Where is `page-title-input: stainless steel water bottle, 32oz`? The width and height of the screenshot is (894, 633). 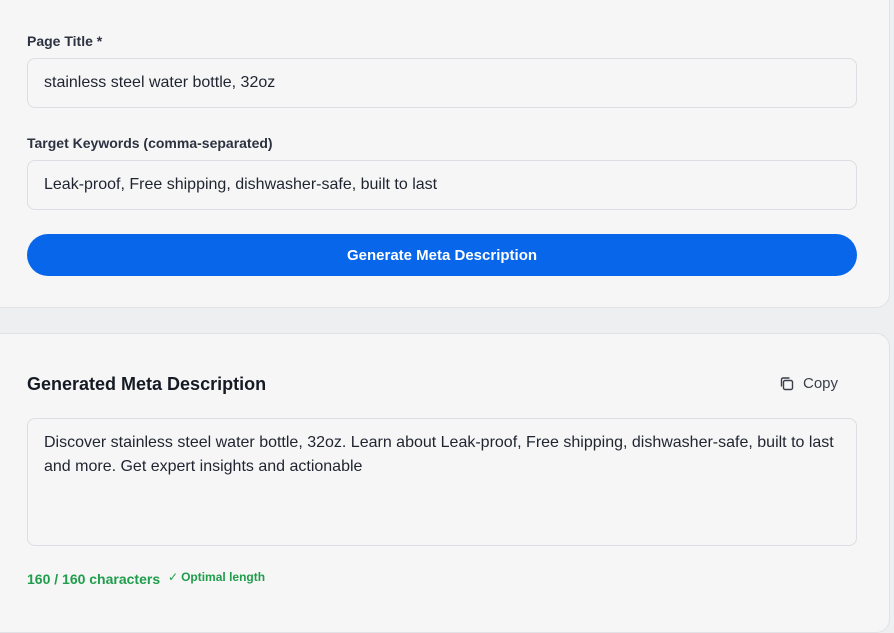
page-title-input: stainless steel water bottle, 32oz is located at coordinates (442, 83).